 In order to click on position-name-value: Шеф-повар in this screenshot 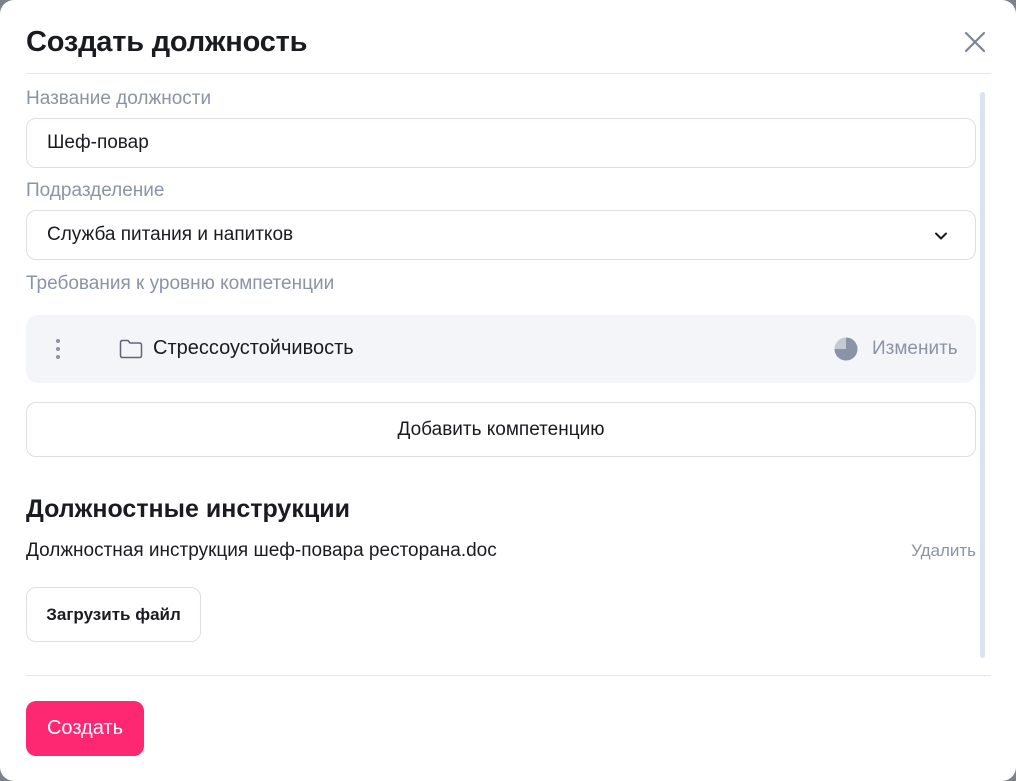, I will do `click(98, 142)`.